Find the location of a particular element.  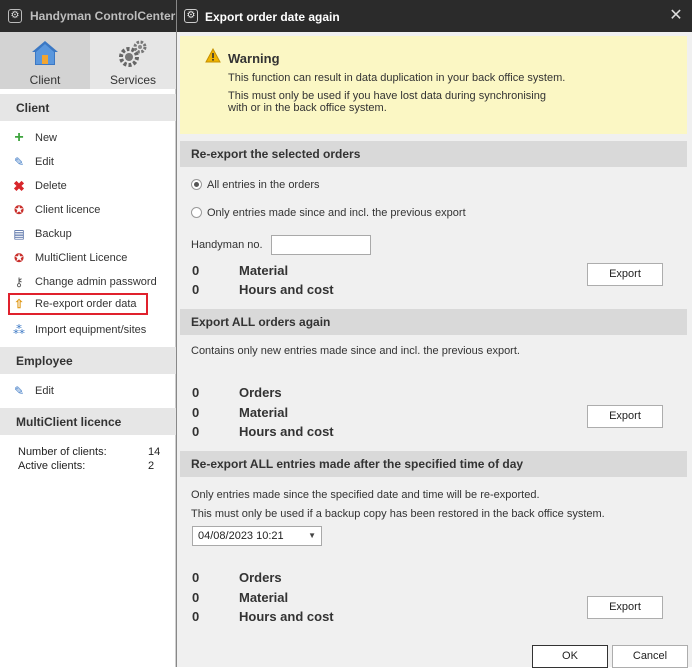

handyman-input is located at coordinates (321, 245).